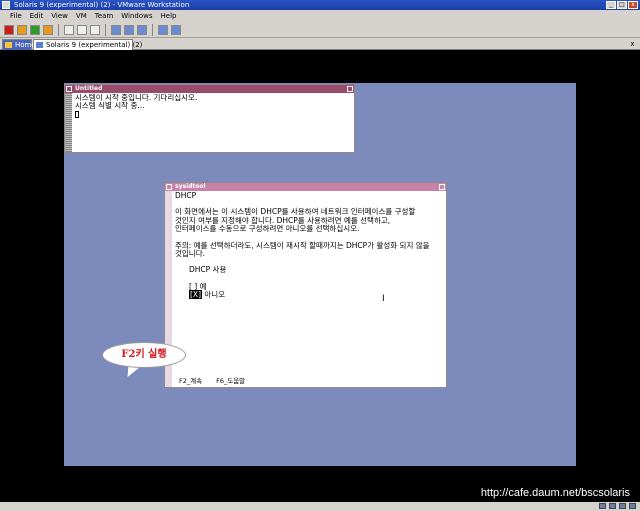 Image resolution: width=640 pixels, height=511 pixels. Describe the element at coordinates (77, 114) in the screenshot. I see `text-cursor` at that location.